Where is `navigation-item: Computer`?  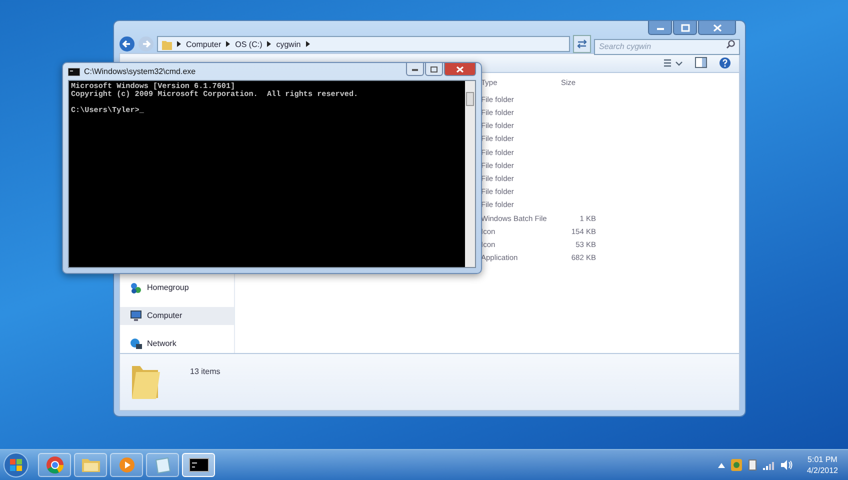
navigation-item: Computer is located at coordinates (177, 315).